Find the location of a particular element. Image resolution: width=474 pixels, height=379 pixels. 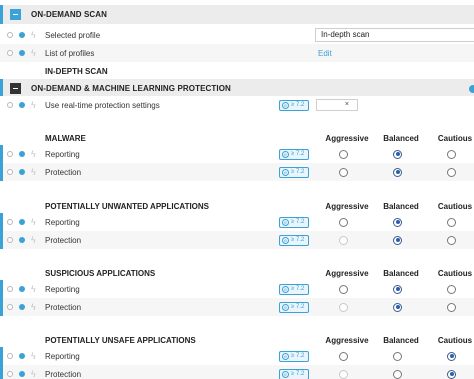

close-icon: × is located at coordinates (347, 104).